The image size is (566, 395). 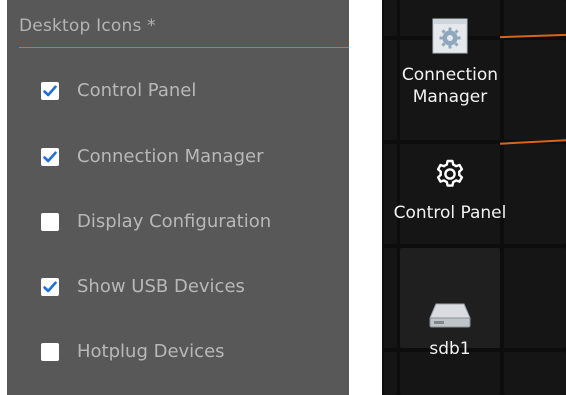 I want to click on option-hotplug-devices: Hotplug Devices, so click(x=178, y=352).